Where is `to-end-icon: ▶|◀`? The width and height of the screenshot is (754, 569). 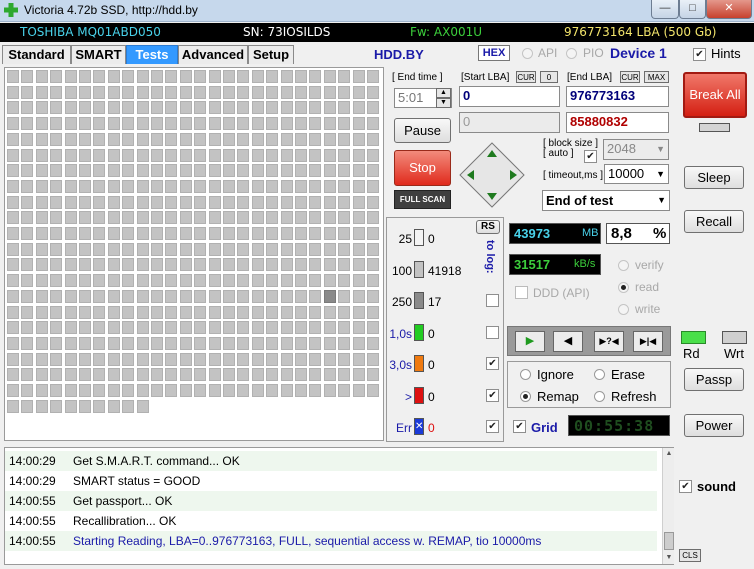 to-end-icon: ▶|◀ is located at coordinates (648, 341).